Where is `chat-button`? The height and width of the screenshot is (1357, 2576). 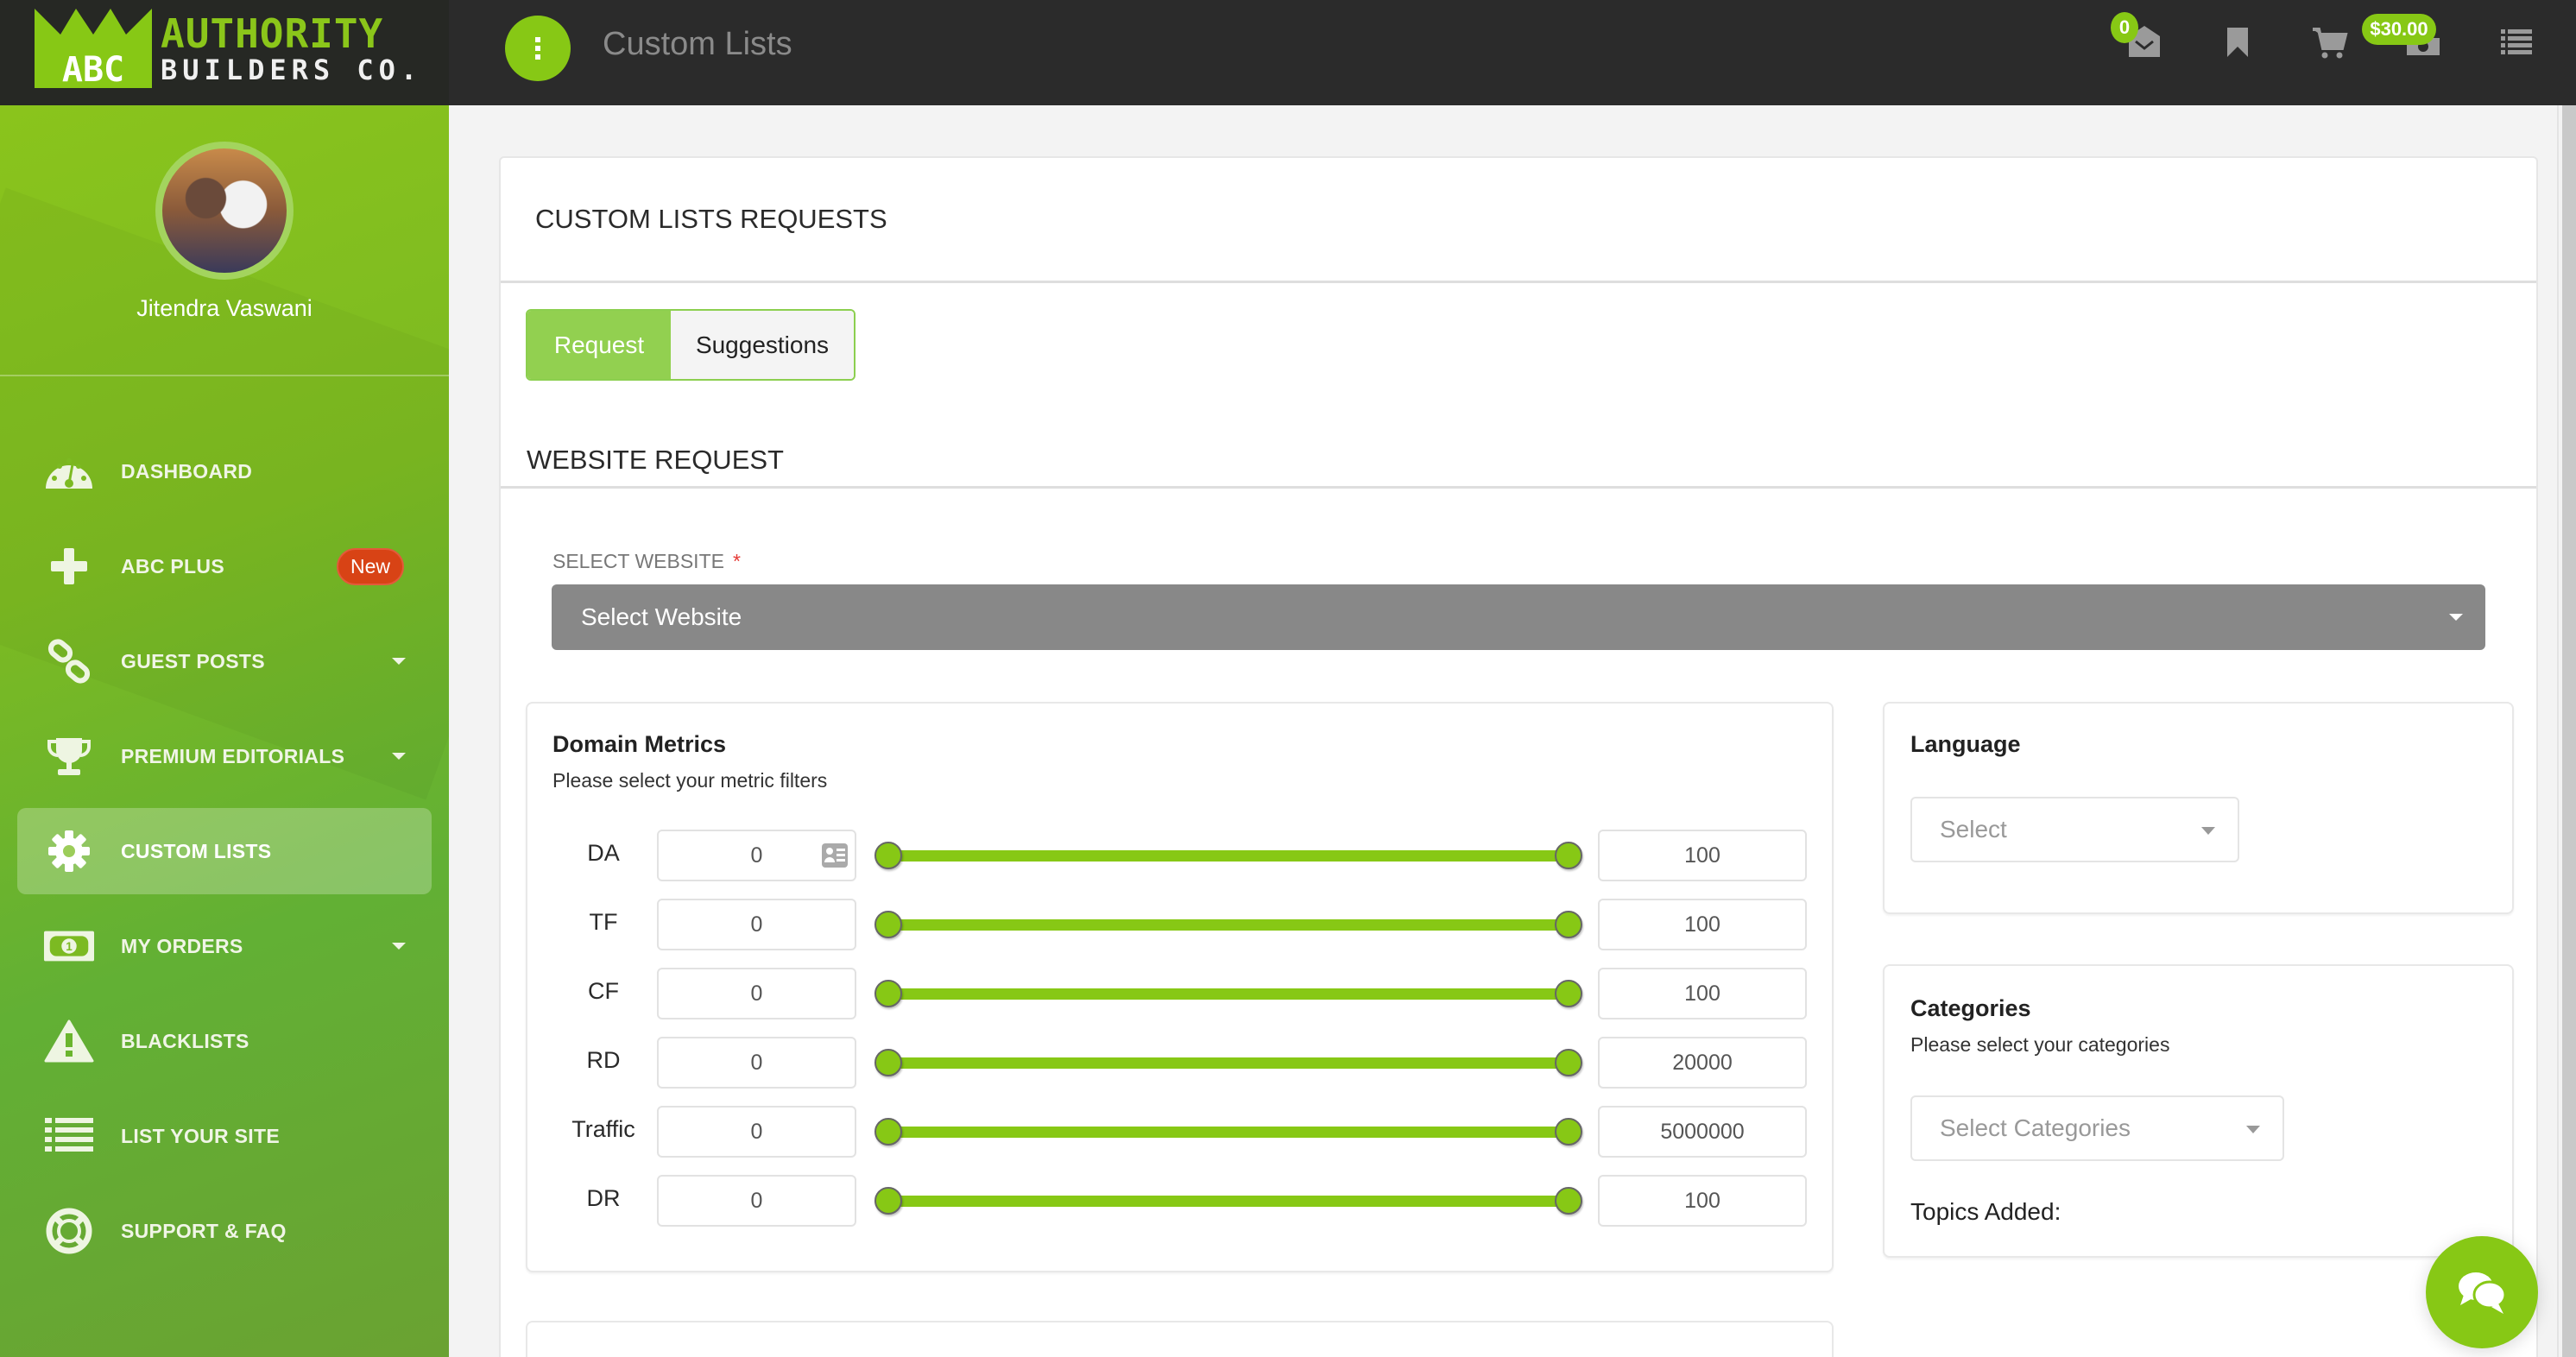 chat-button is located at coordinates (2482, 1292).